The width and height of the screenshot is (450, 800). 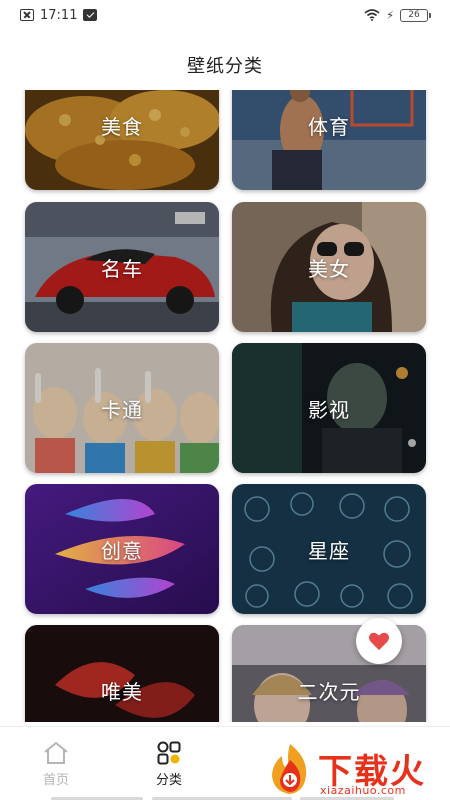 What do you see at coordinates (397, 15) in the screenshot?
I see `status-right: ⚡ 26` at bounding box center [397, 15].